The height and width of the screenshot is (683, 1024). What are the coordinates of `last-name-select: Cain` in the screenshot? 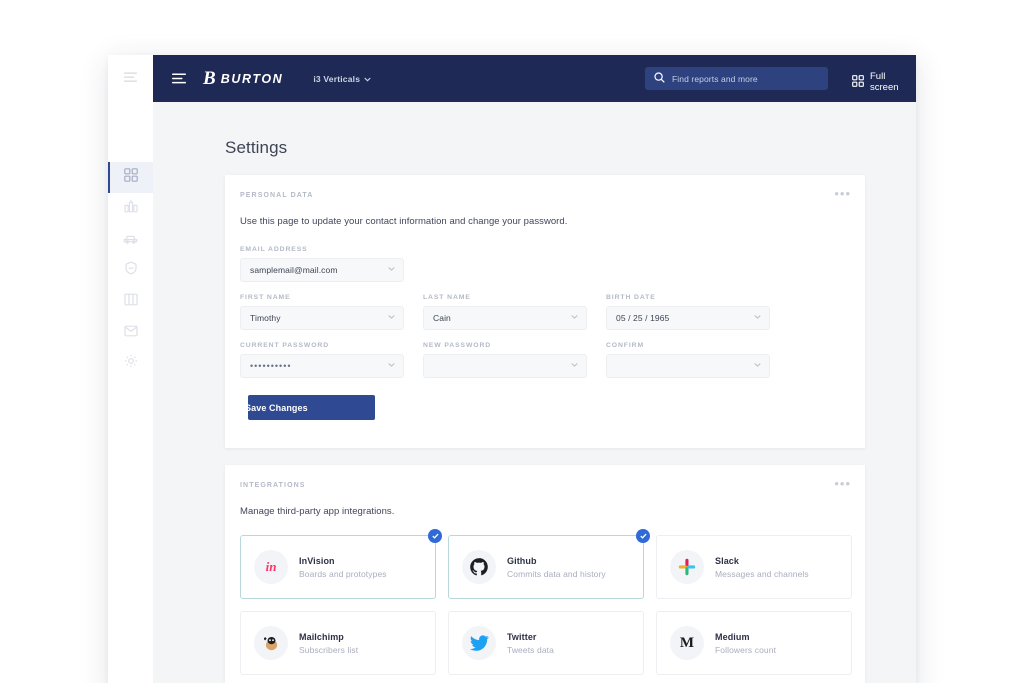 It's located at (505, 318).